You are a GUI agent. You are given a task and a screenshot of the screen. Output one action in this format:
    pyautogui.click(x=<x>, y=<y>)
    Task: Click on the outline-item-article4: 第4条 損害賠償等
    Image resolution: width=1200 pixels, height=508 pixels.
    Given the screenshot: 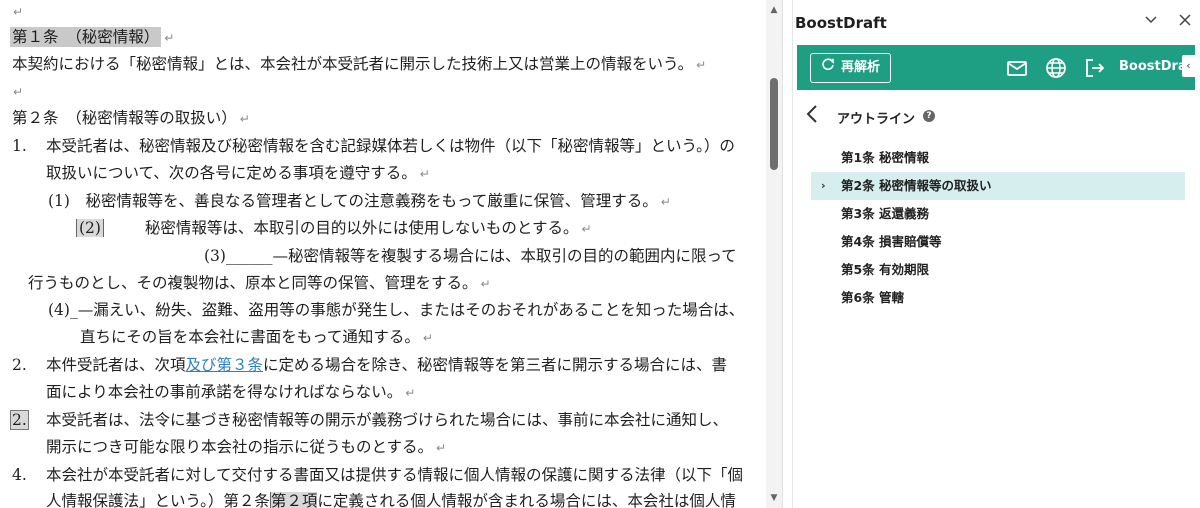 What is the action you would take?
    pyautogui.click(x=998, y=242)
    